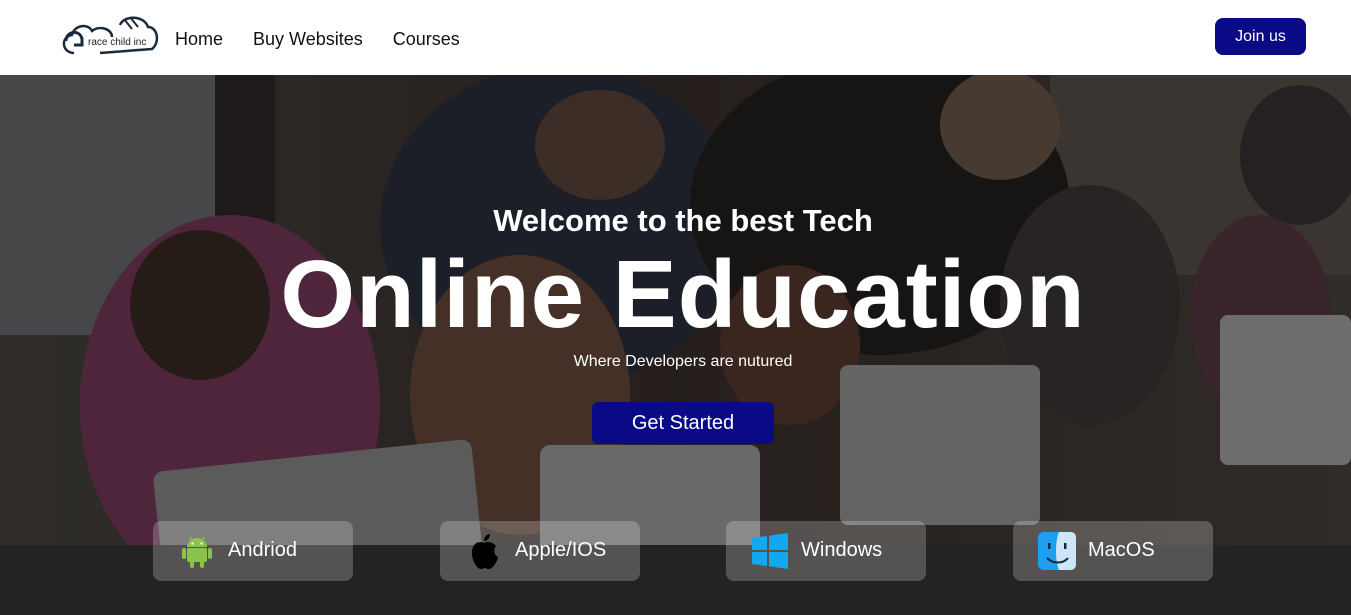 The width and height of the screenshot is (1351, 615). I want to click on nav-buy-websites: Buy Websites, so click(308, 39).